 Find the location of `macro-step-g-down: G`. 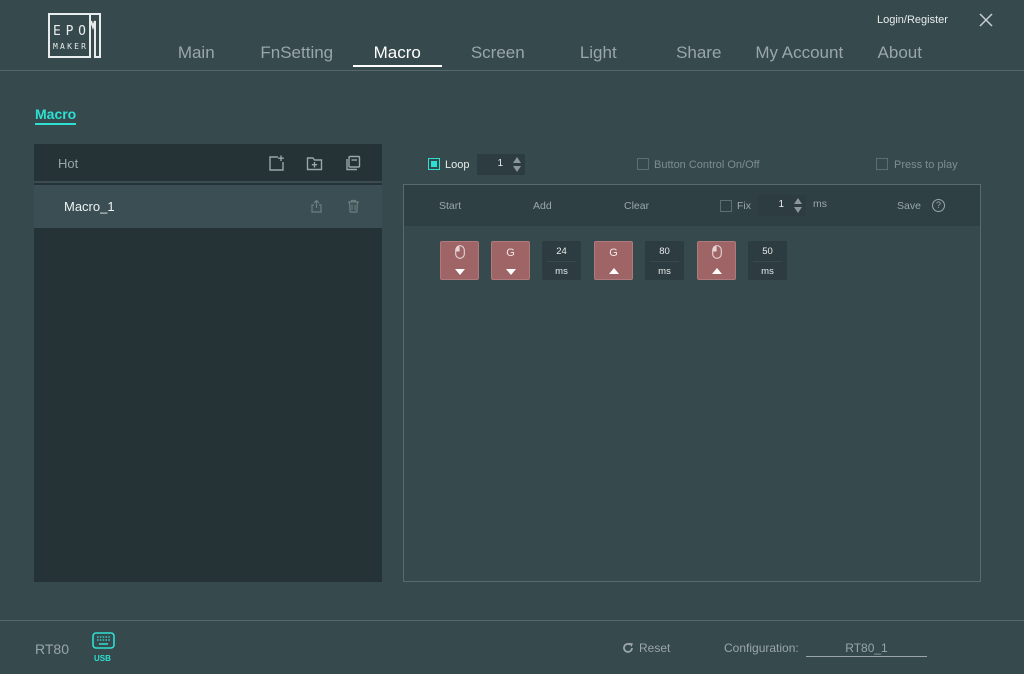

macro-step-g-down: G is located at coordinates (510, 260).